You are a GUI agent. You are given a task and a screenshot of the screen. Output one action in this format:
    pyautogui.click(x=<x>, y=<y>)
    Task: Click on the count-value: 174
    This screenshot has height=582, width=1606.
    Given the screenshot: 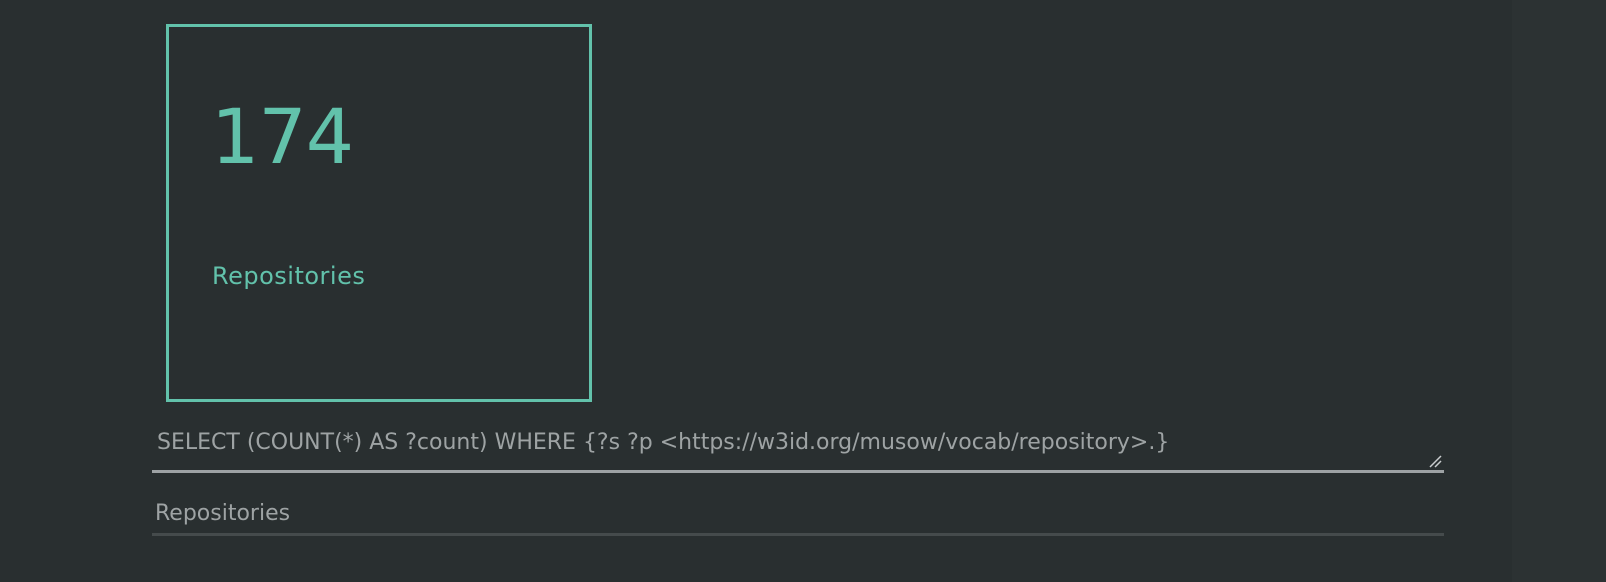 What is the action you would take?
    pyautogui.click(x=282, y=136)
    